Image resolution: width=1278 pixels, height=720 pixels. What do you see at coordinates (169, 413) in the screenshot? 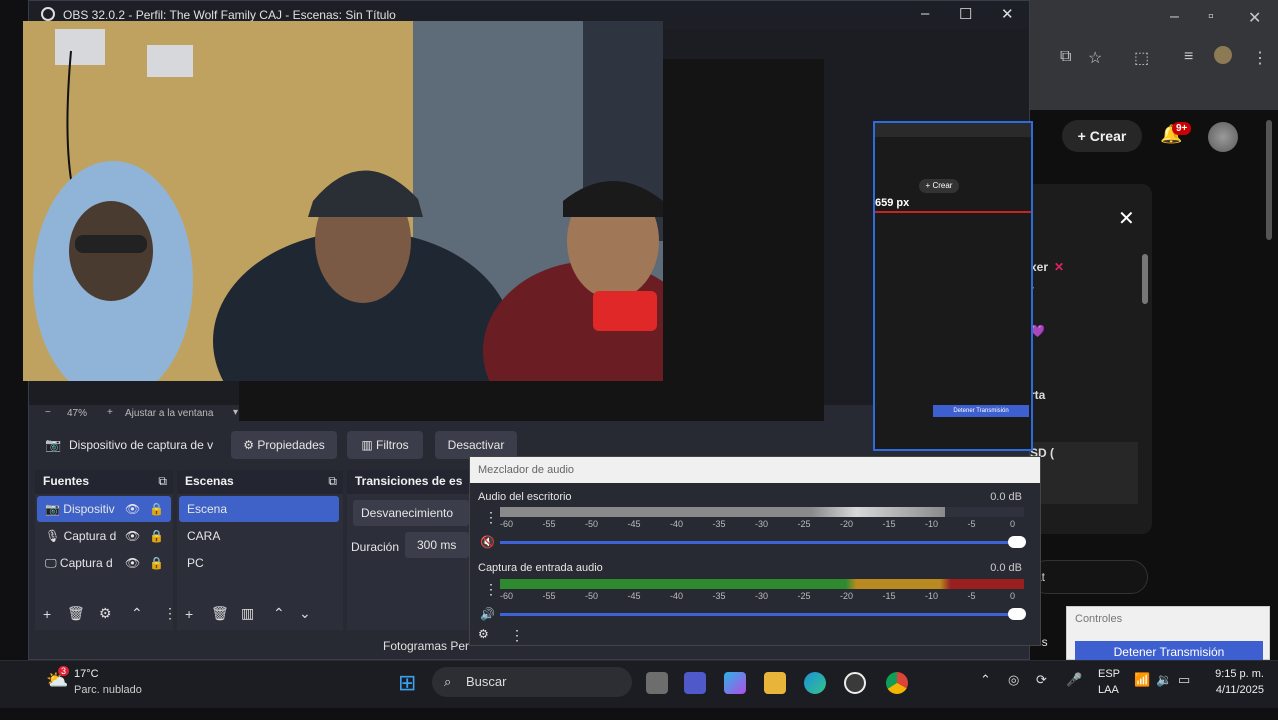
I see `fit-window-label: Ajustar a la ventana` at bounding box center [169, 413].